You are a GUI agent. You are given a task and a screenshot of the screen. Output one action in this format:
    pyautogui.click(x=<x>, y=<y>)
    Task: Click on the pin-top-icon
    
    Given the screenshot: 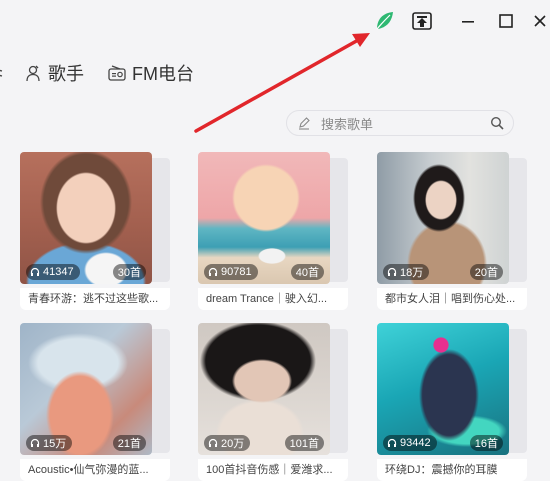 What is the action you would take?
    pyautogui.click(x=422, y=21)
    